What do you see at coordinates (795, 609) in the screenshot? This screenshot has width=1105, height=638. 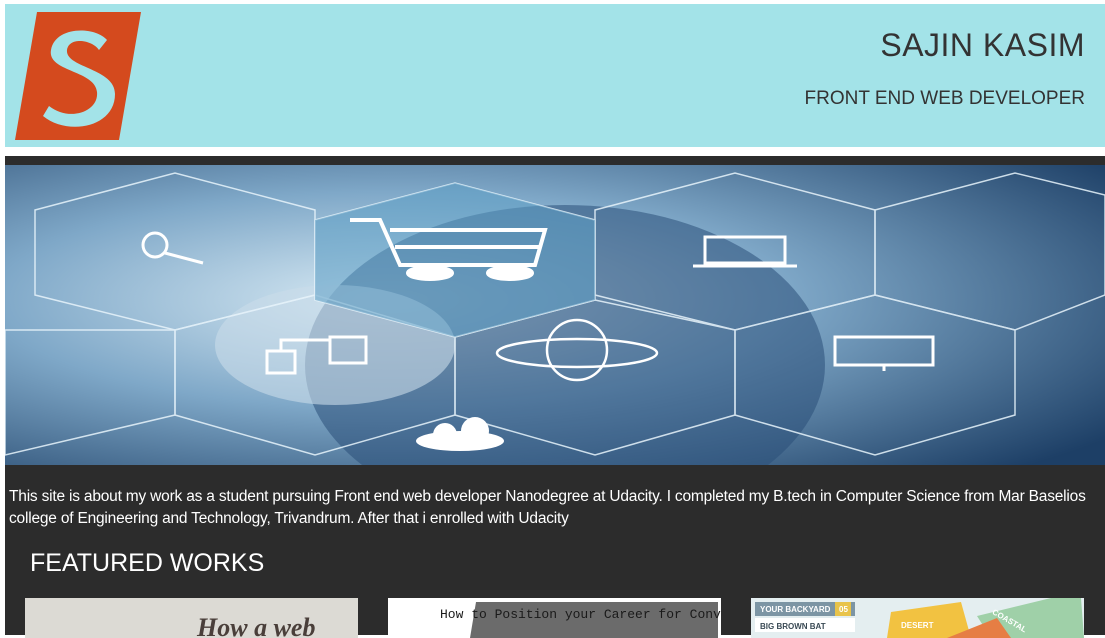 I see `work-3-title: YOUR BACKYARD` at bounding box center [795, 609].